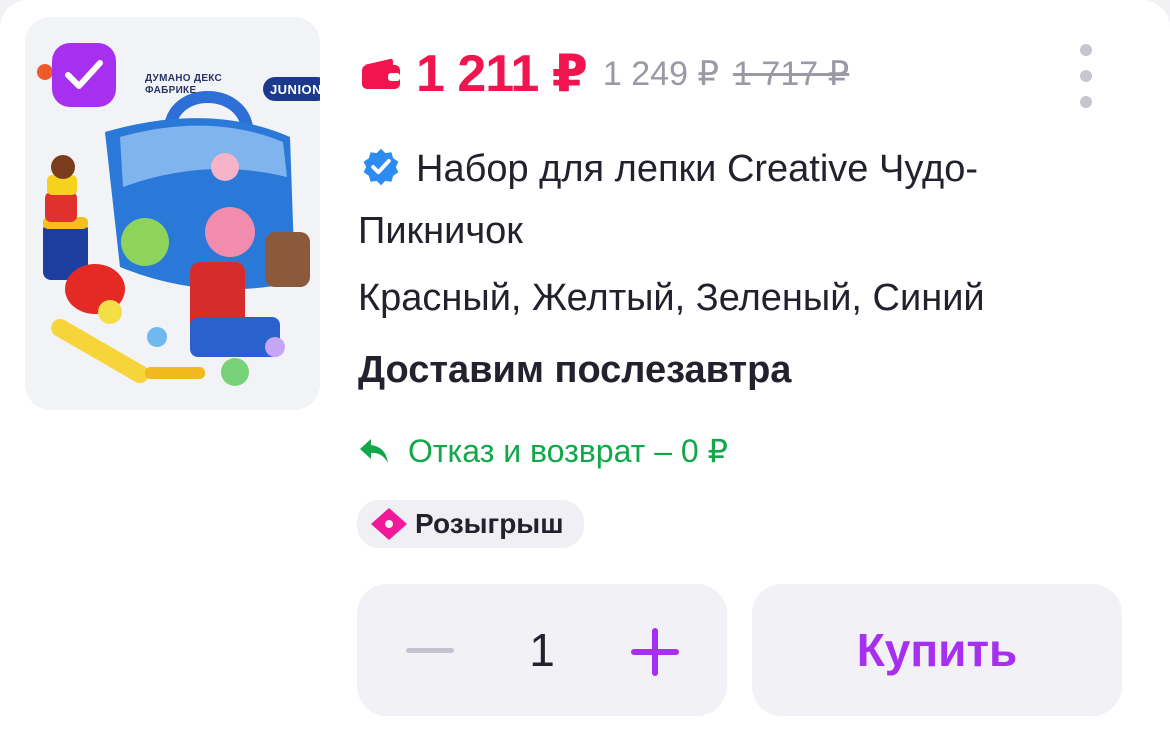  Describe the element at coordinates (568, 451) in the screenshot. I see `return-policy-text: Отказ и возврат – 0 ₽` at that location.